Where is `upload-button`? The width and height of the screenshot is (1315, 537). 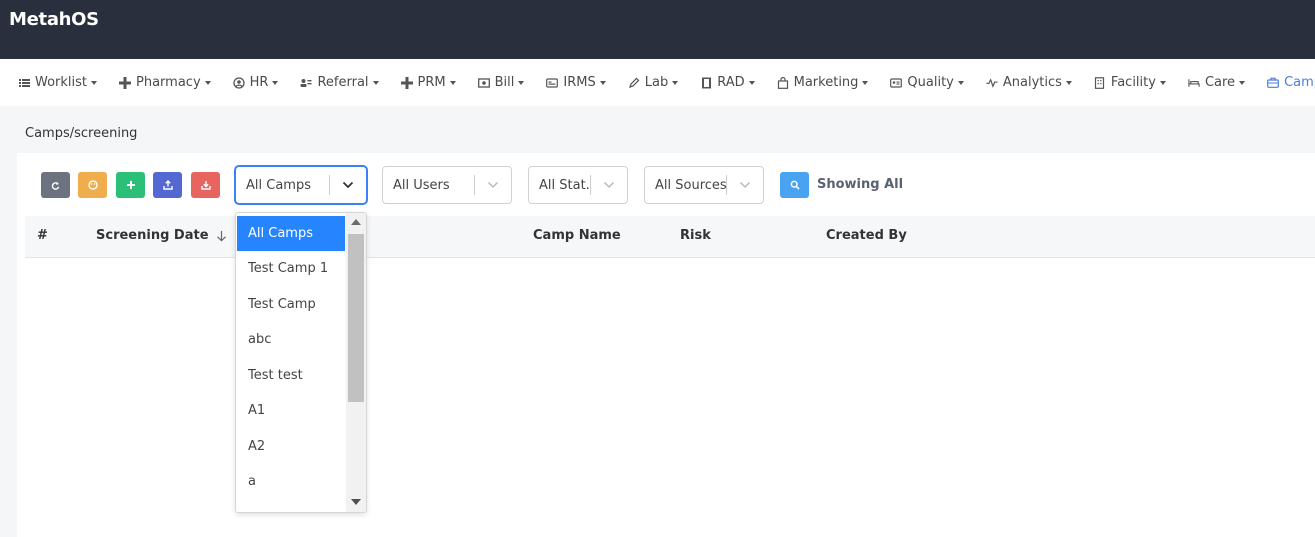
upload-button is located at coordinates (167, 185).